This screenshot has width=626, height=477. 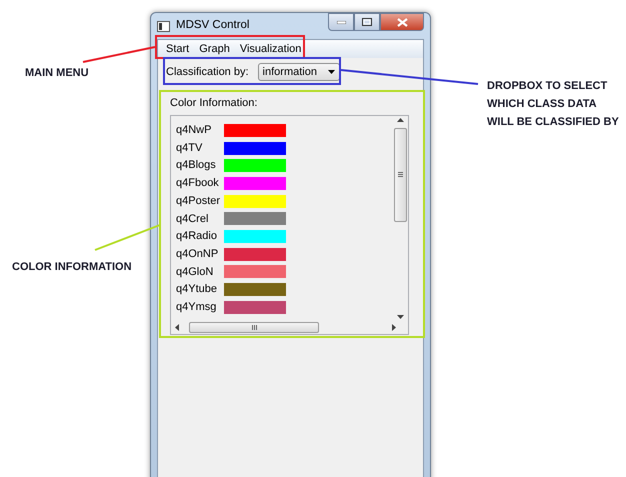 What do you see at coordinates (72, 267) in the screenshot?
I see `annotation-label: COLOR INFORMATION` at bounding box center [72, 267].